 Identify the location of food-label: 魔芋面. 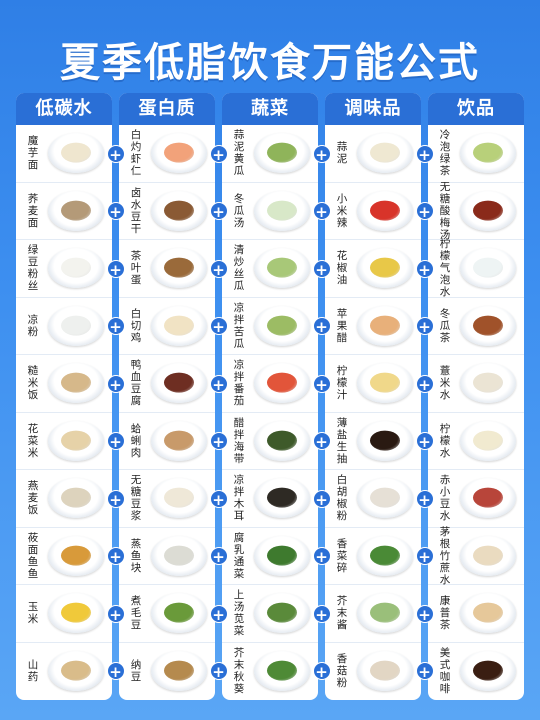
(33, 153).